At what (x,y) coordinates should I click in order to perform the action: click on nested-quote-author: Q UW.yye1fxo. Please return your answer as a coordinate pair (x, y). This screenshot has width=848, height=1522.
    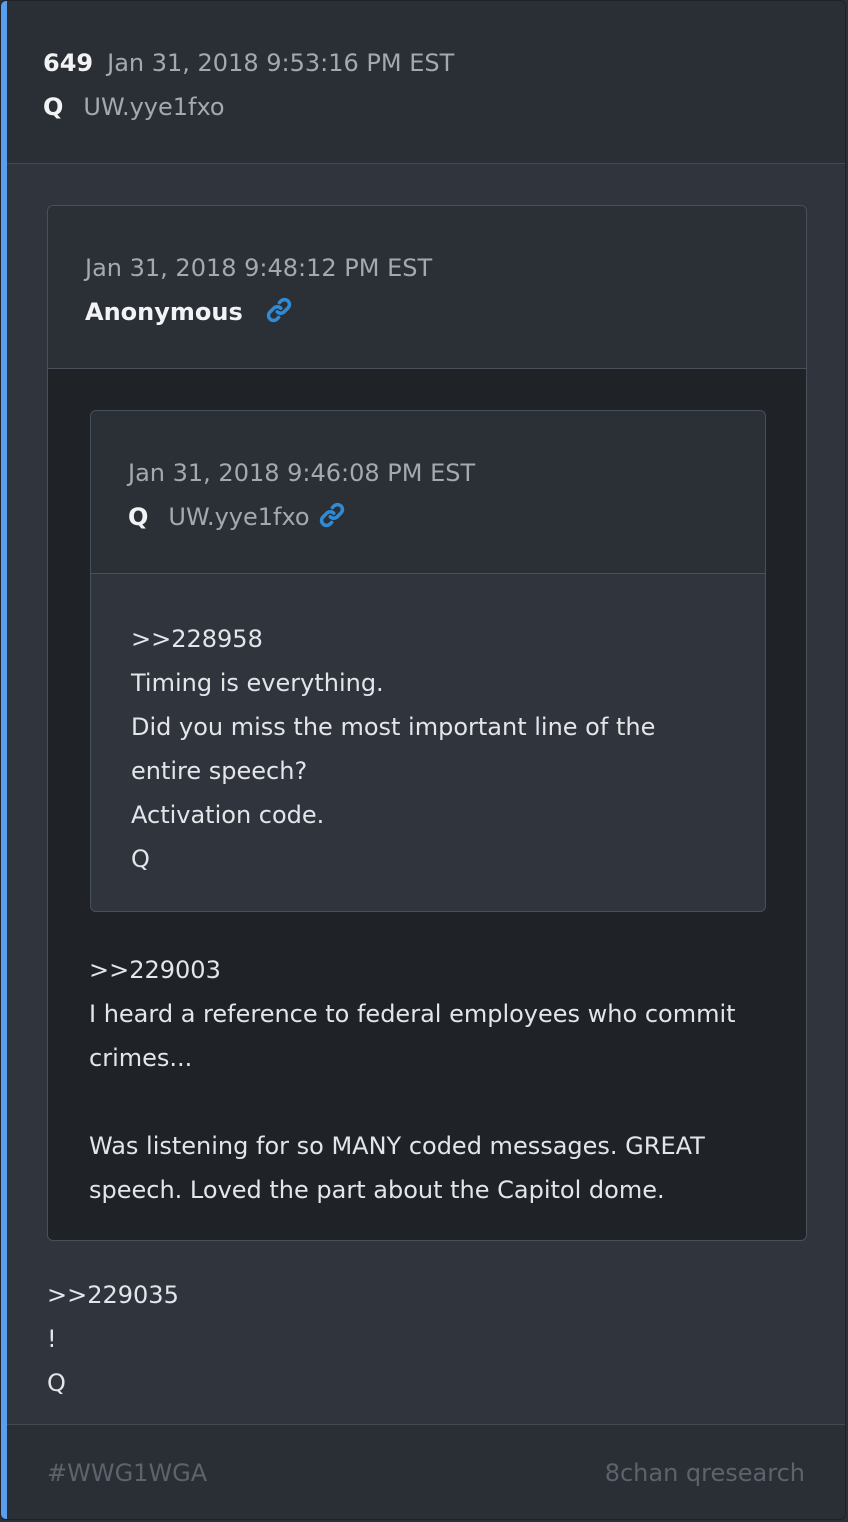
    Looking at the image, I should click on (237, 517).